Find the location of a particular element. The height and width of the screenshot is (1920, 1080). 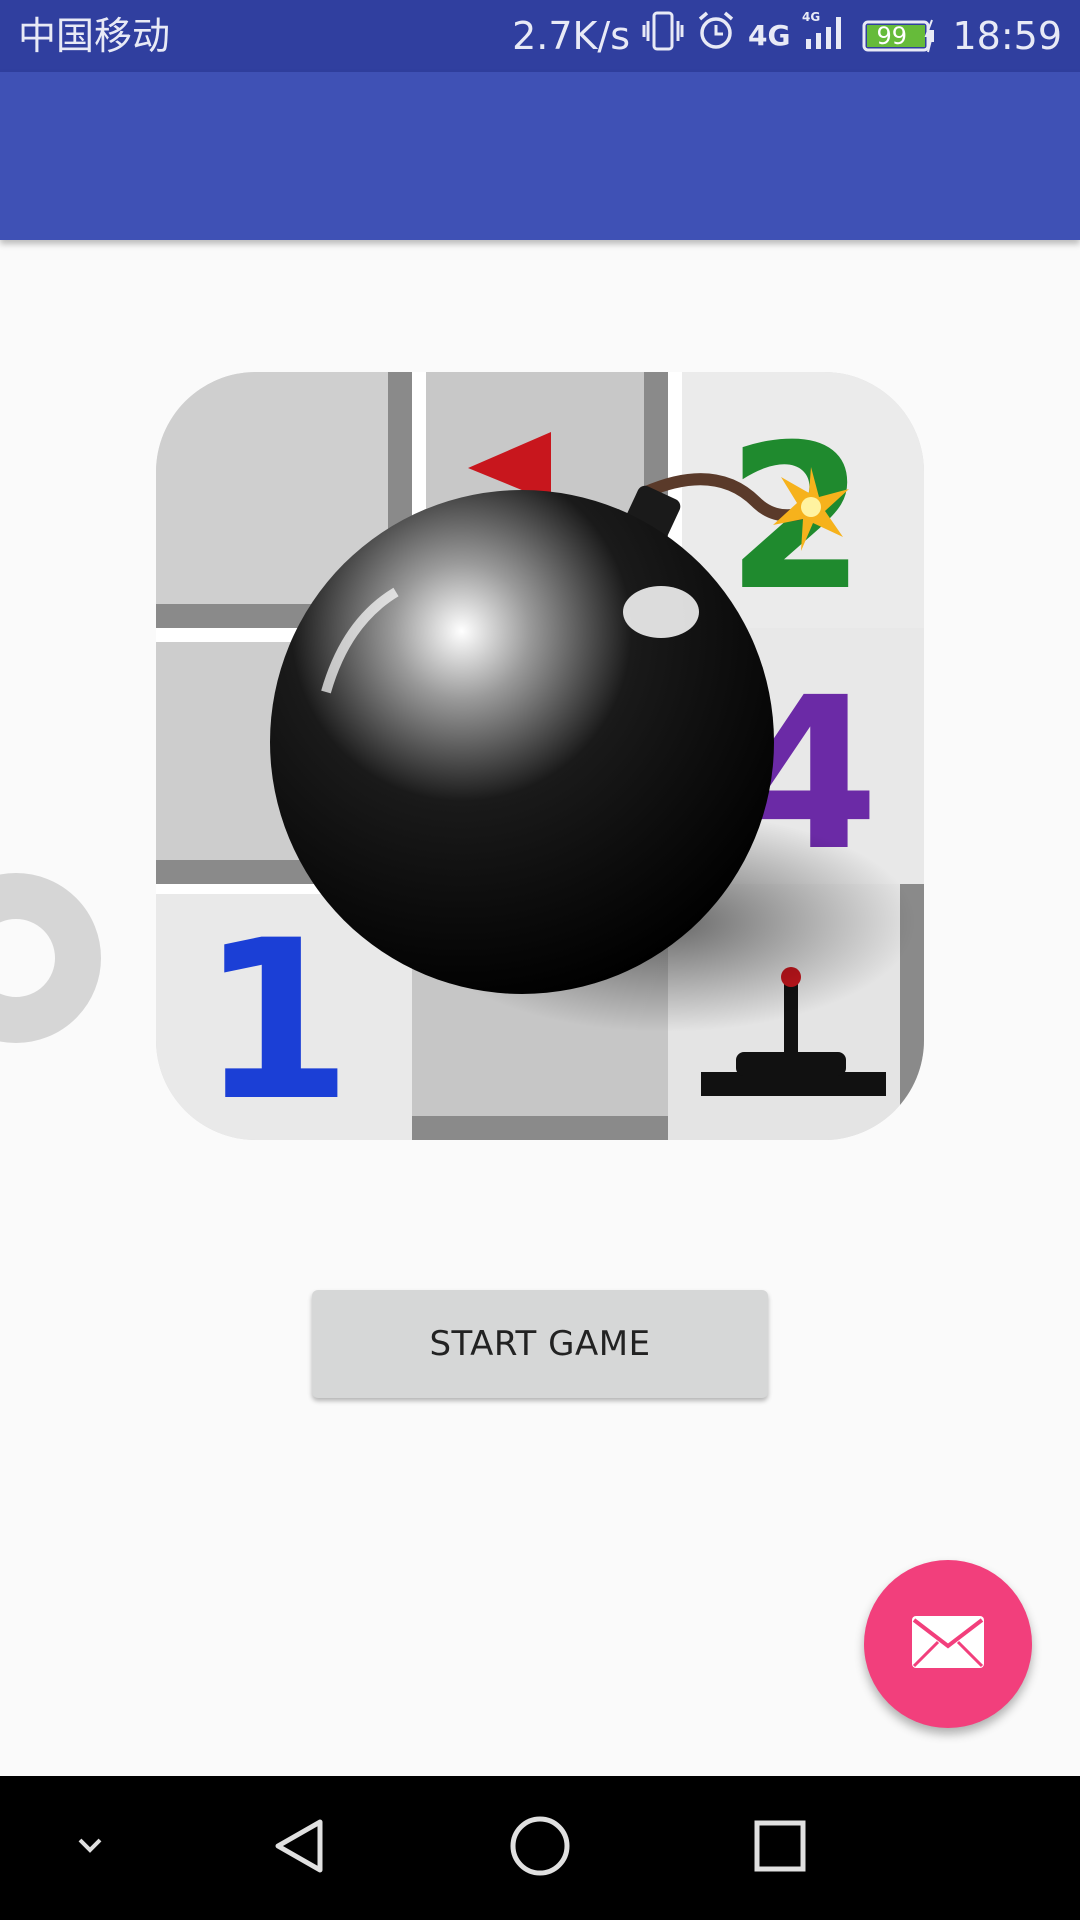

nav-hide-button is located at coordinates (90, 1848).